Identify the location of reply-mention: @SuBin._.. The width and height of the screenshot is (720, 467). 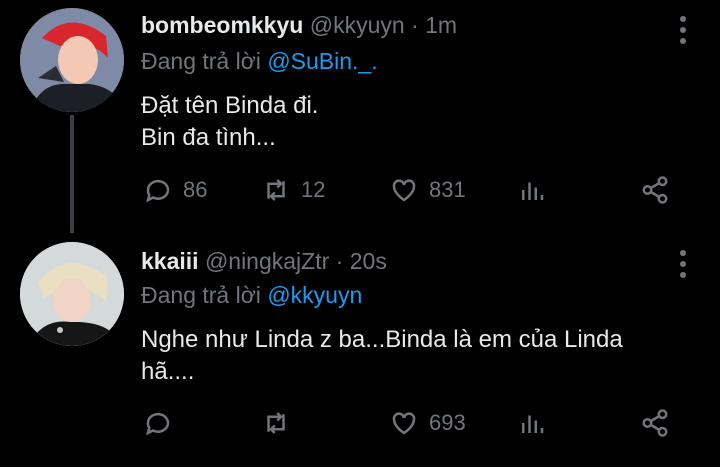
(322, 61).